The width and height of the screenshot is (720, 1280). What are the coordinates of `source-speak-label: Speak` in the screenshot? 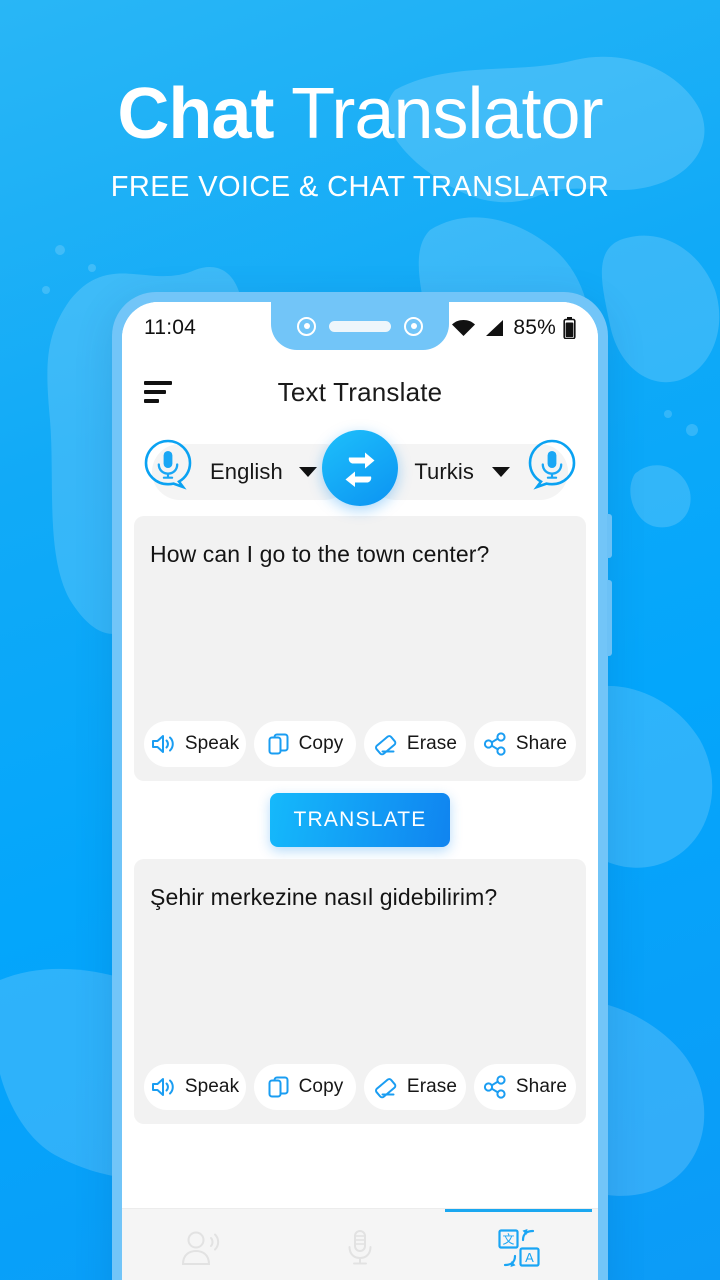 It's located at (212, 743).